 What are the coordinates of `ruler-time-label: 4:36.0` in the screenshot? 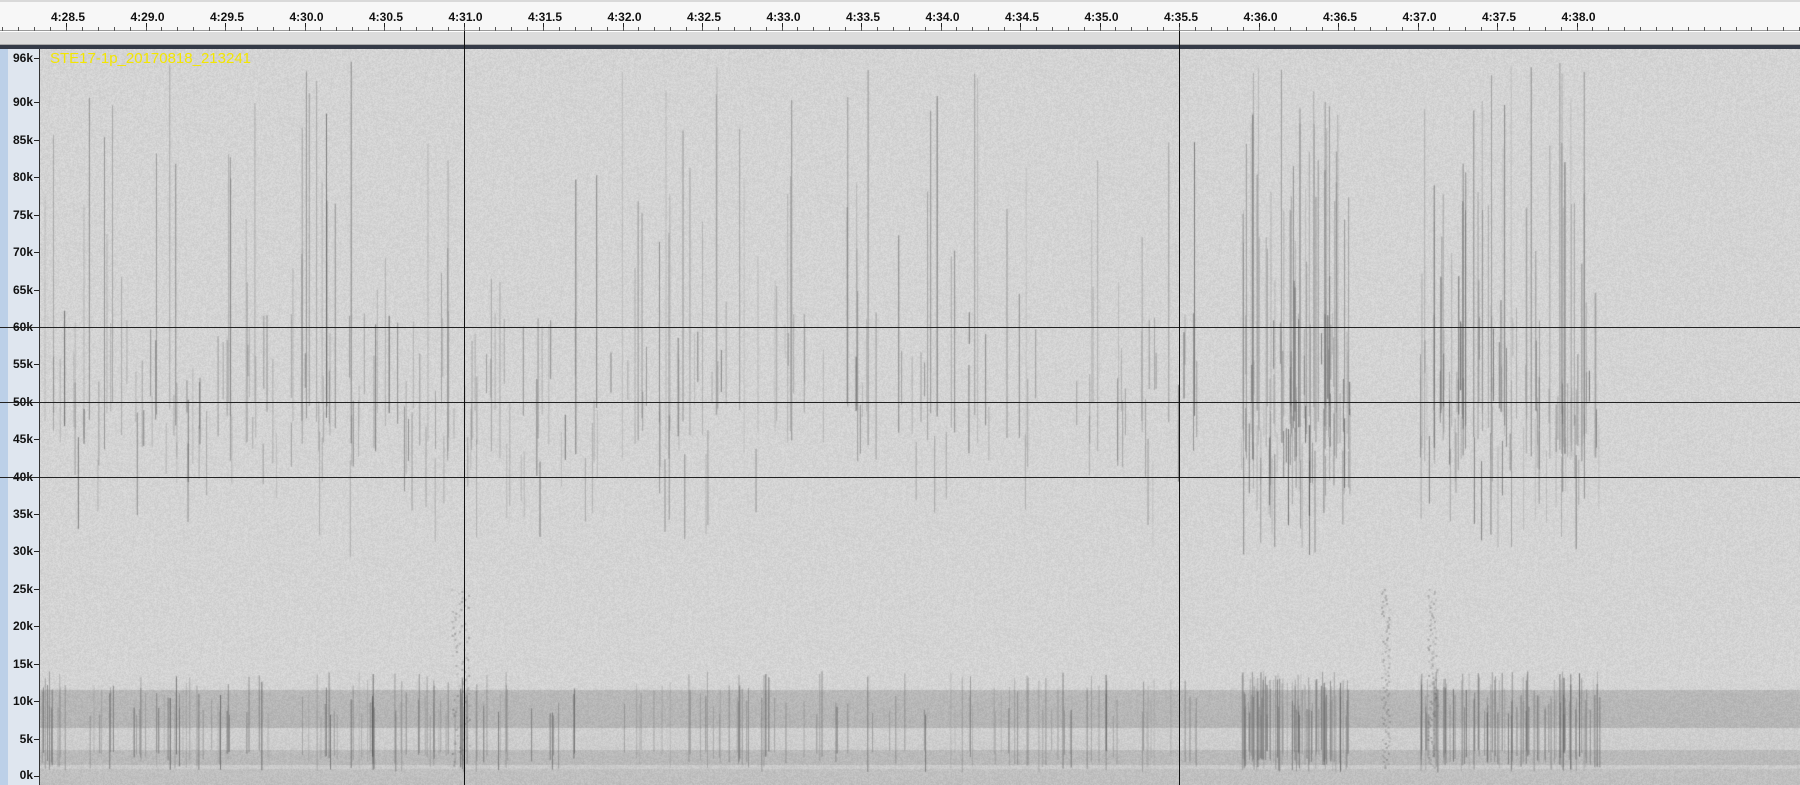 It's located at (1260, 17).